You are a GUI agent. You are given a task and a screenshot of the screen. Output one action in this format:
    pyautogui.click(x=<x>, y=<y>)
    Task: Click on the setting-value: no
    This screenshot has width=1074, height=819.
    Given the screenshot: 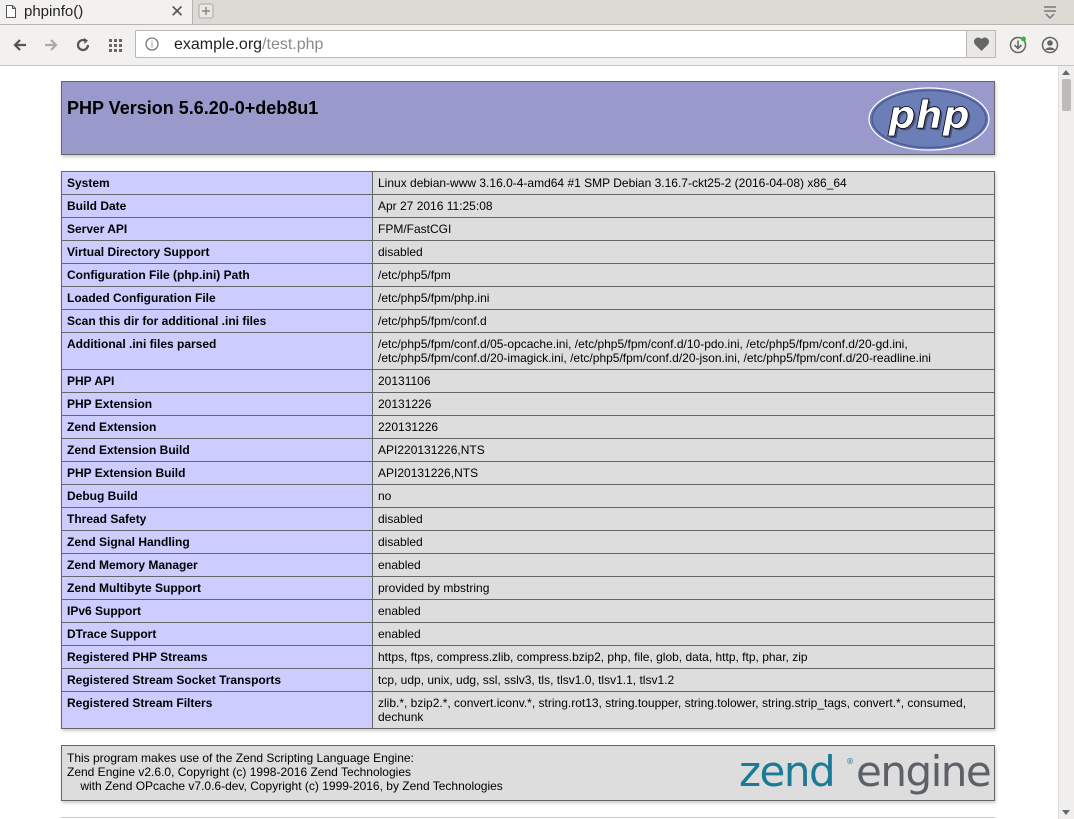 What is the action you would take?
    pyautogui.click(x=683, y=496)
    